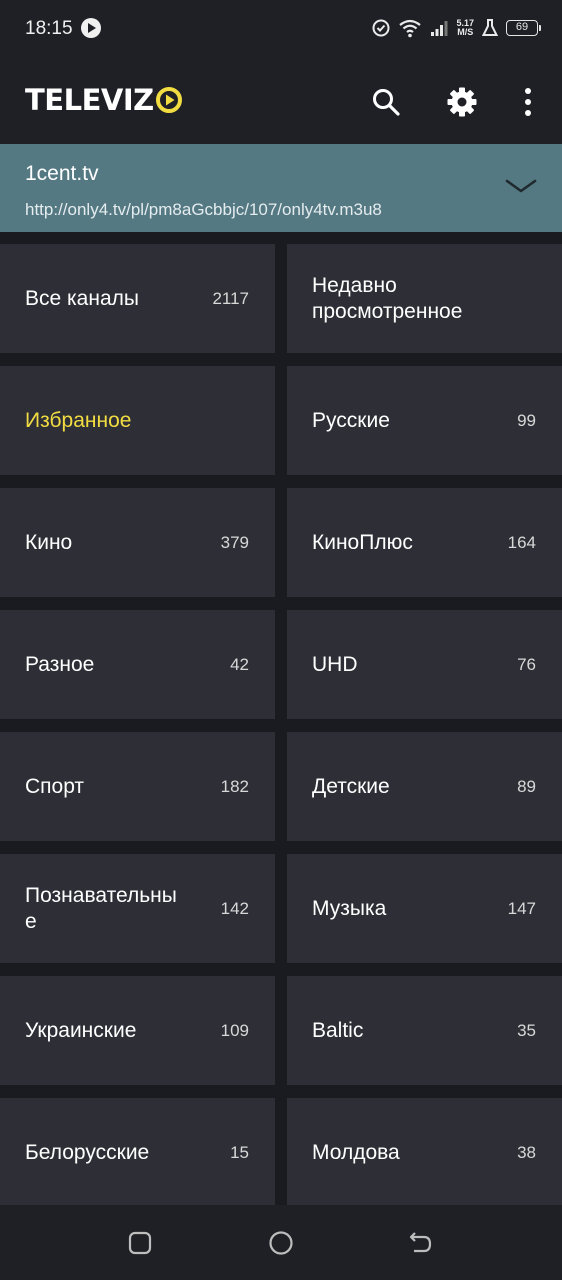  I want to click on category-tile-uhd: UHD 76, so click(424, 664).